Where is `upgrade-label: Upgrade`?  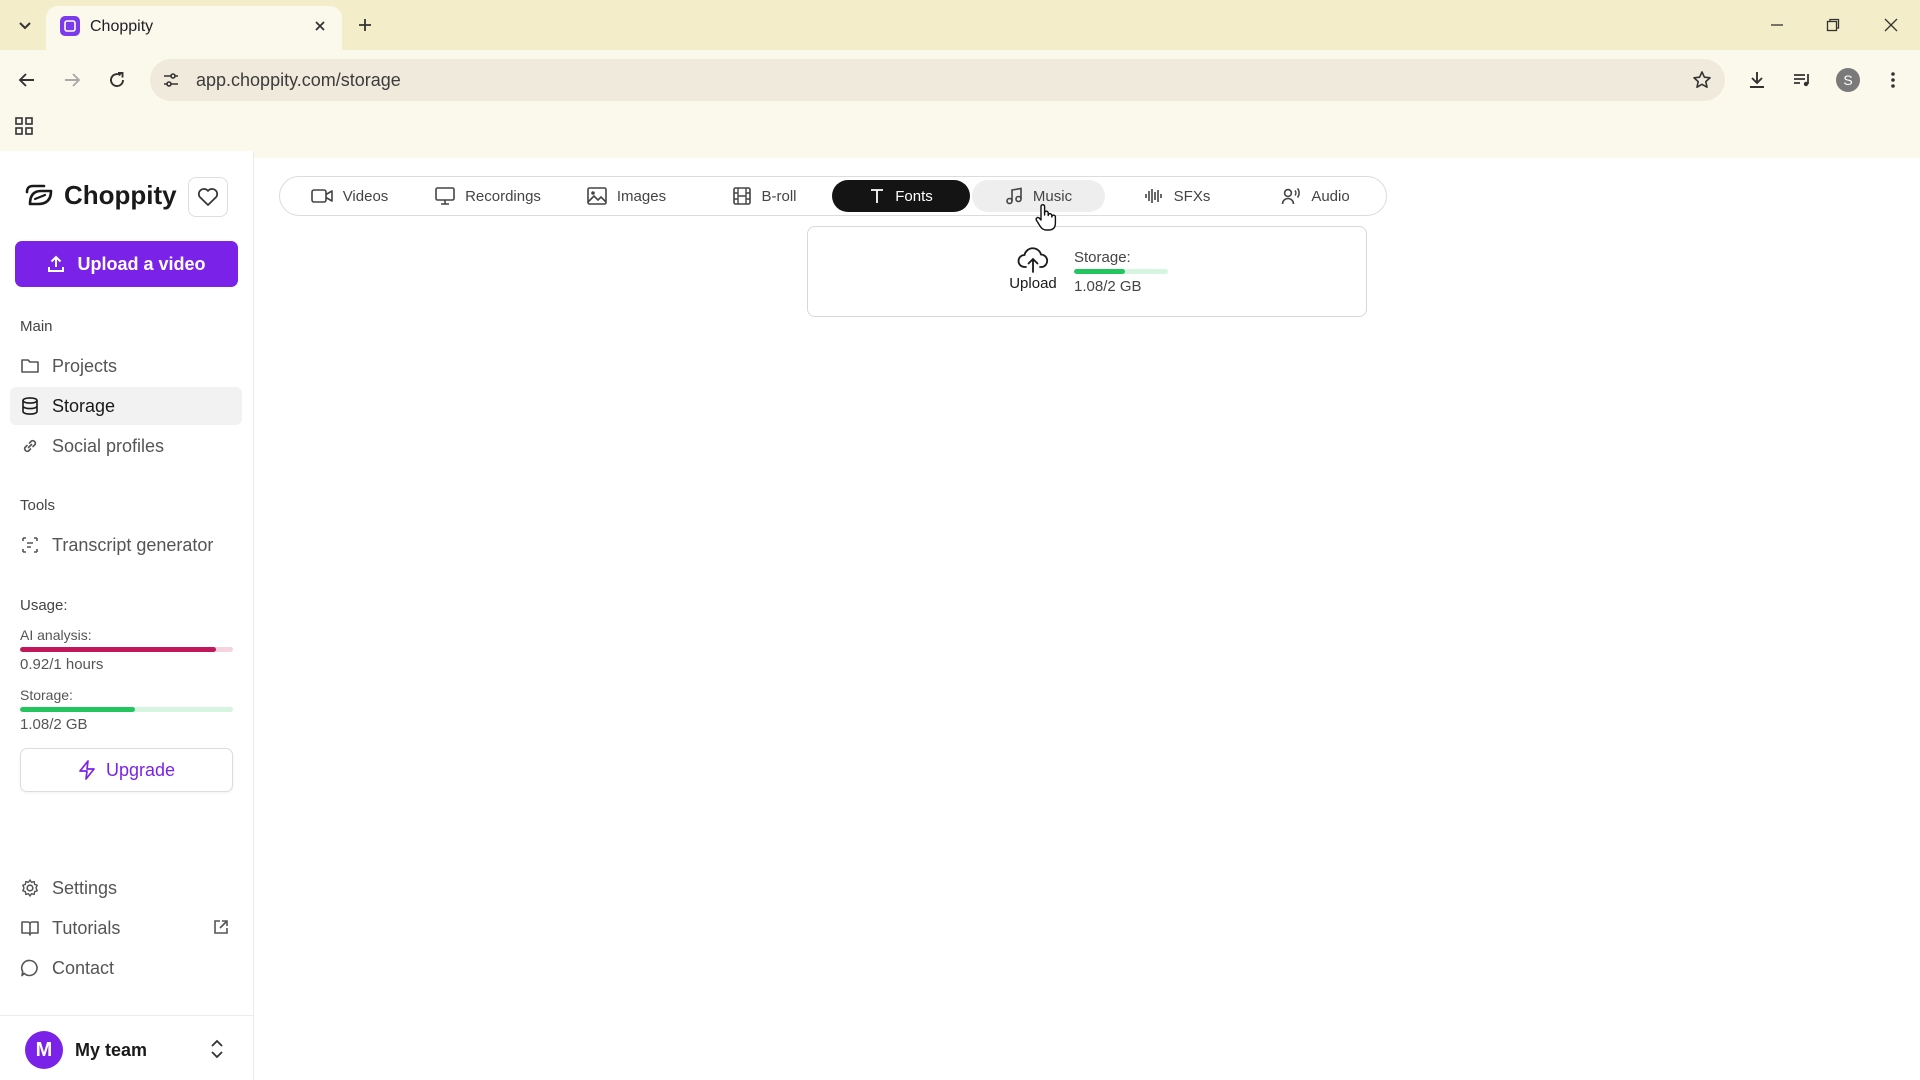
upgrade-label: Upgrade is located at coordinates (140, 769).